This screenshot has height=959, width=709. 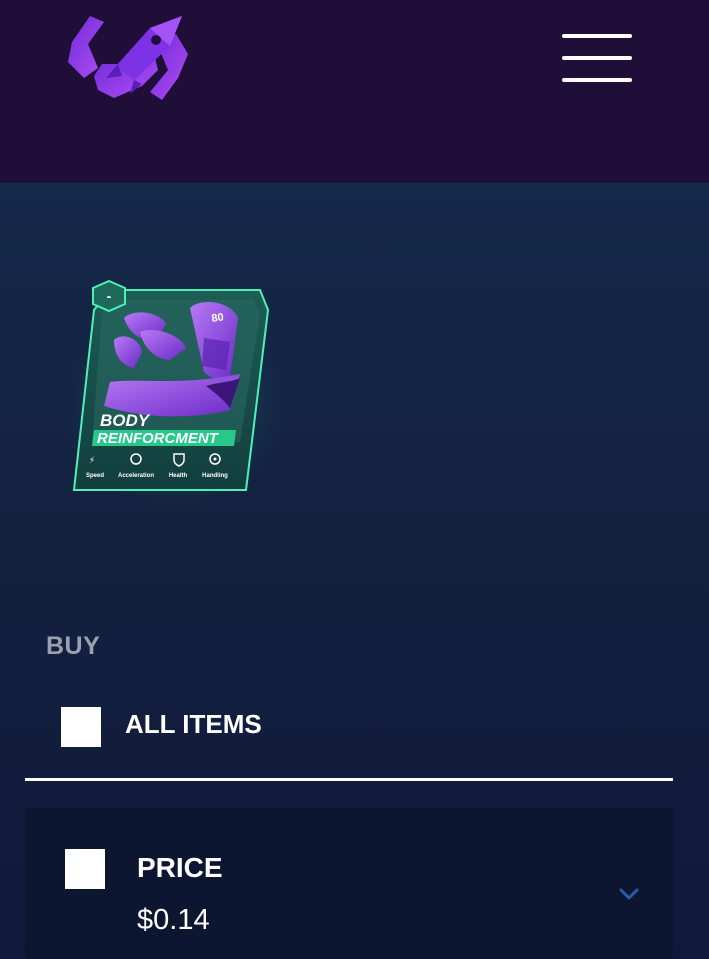 I want to click on card-badge: -, so click(x=109, y=296).